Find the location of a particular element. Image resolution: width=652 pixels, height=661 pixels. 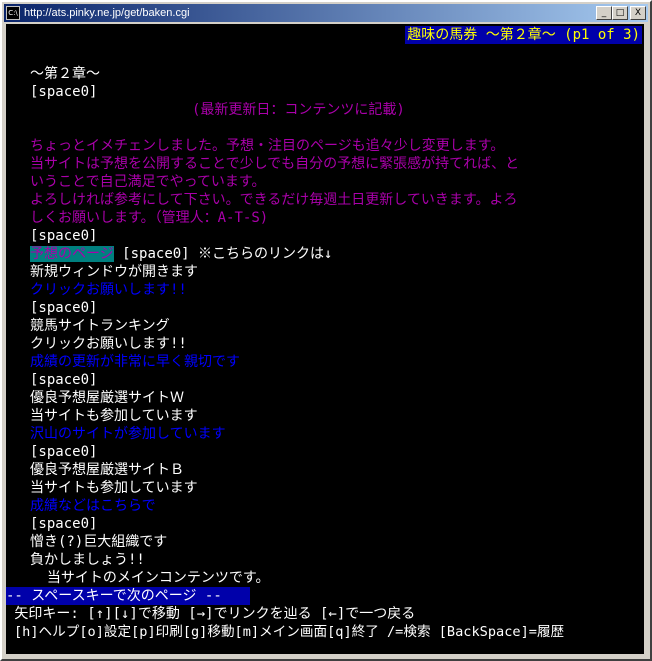

intro-line: よろしければ参考にして下さい。できるだけ毎週土日更新していきます。よろ is located at coordinates (274, 200).